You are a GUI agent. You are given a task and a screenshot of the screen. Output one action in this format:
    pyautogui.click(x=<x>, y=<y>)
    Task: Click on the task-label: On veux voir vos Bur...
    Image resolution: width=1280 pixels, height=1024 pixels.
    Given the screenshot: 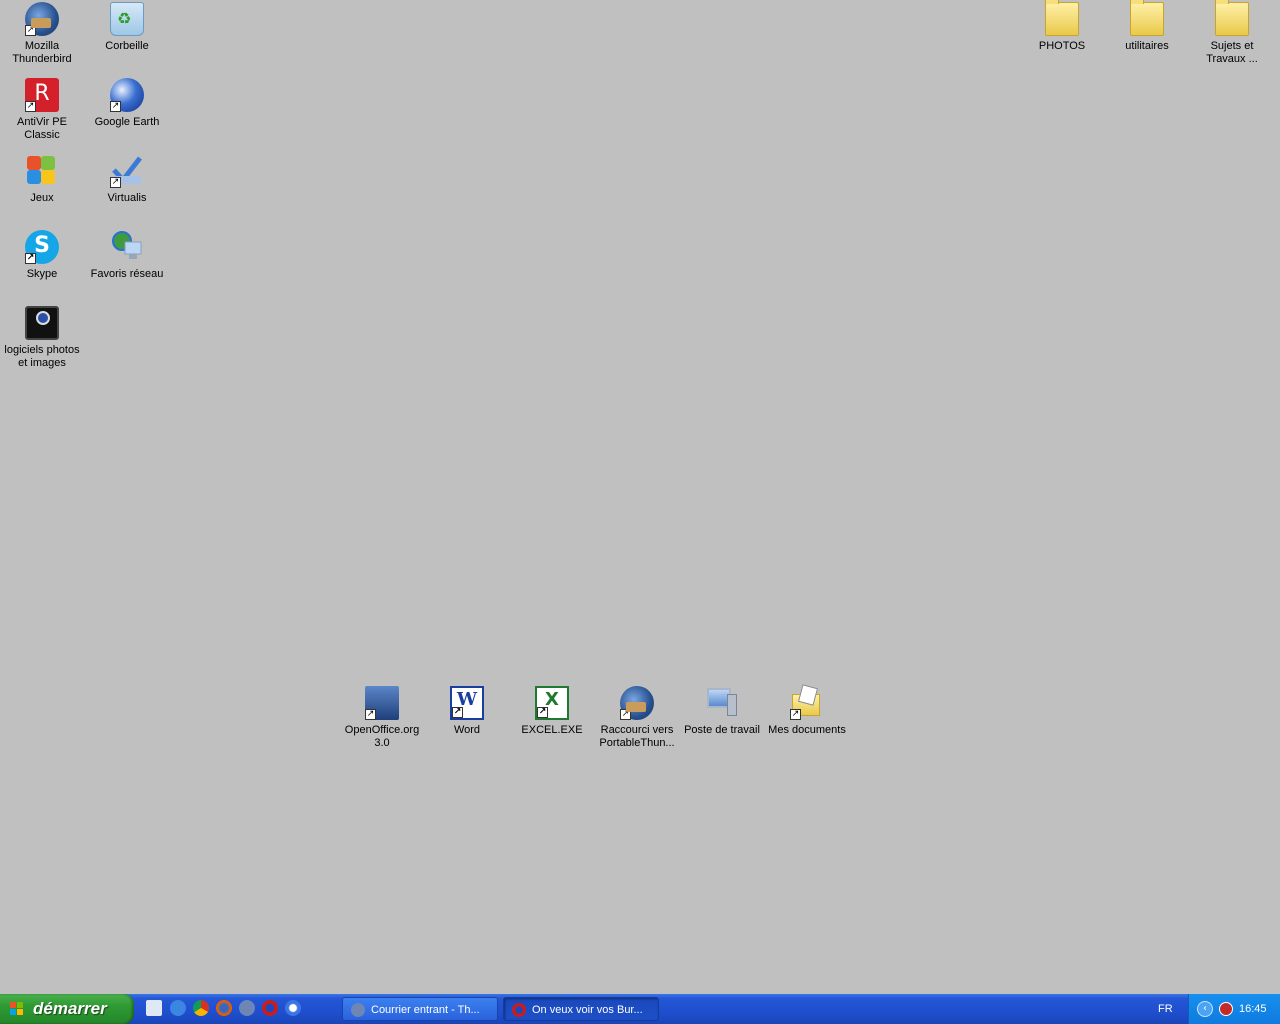 What is the action you would take?
    pyautogui.click(x=587, y=1010)
    